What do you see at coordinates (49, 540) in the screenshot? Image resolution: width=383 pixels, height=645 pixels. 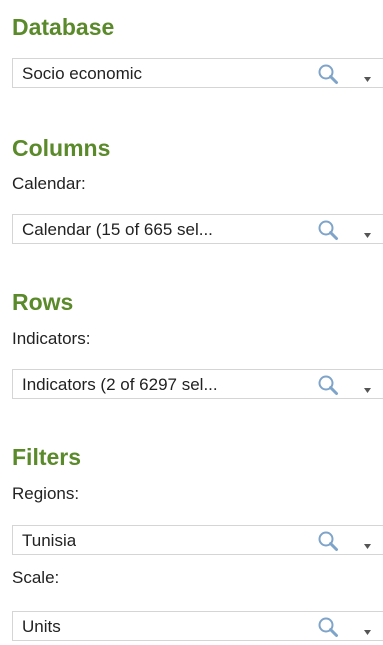 I see `regions-select-value: Tunisia` at bounding box center [49, 540].